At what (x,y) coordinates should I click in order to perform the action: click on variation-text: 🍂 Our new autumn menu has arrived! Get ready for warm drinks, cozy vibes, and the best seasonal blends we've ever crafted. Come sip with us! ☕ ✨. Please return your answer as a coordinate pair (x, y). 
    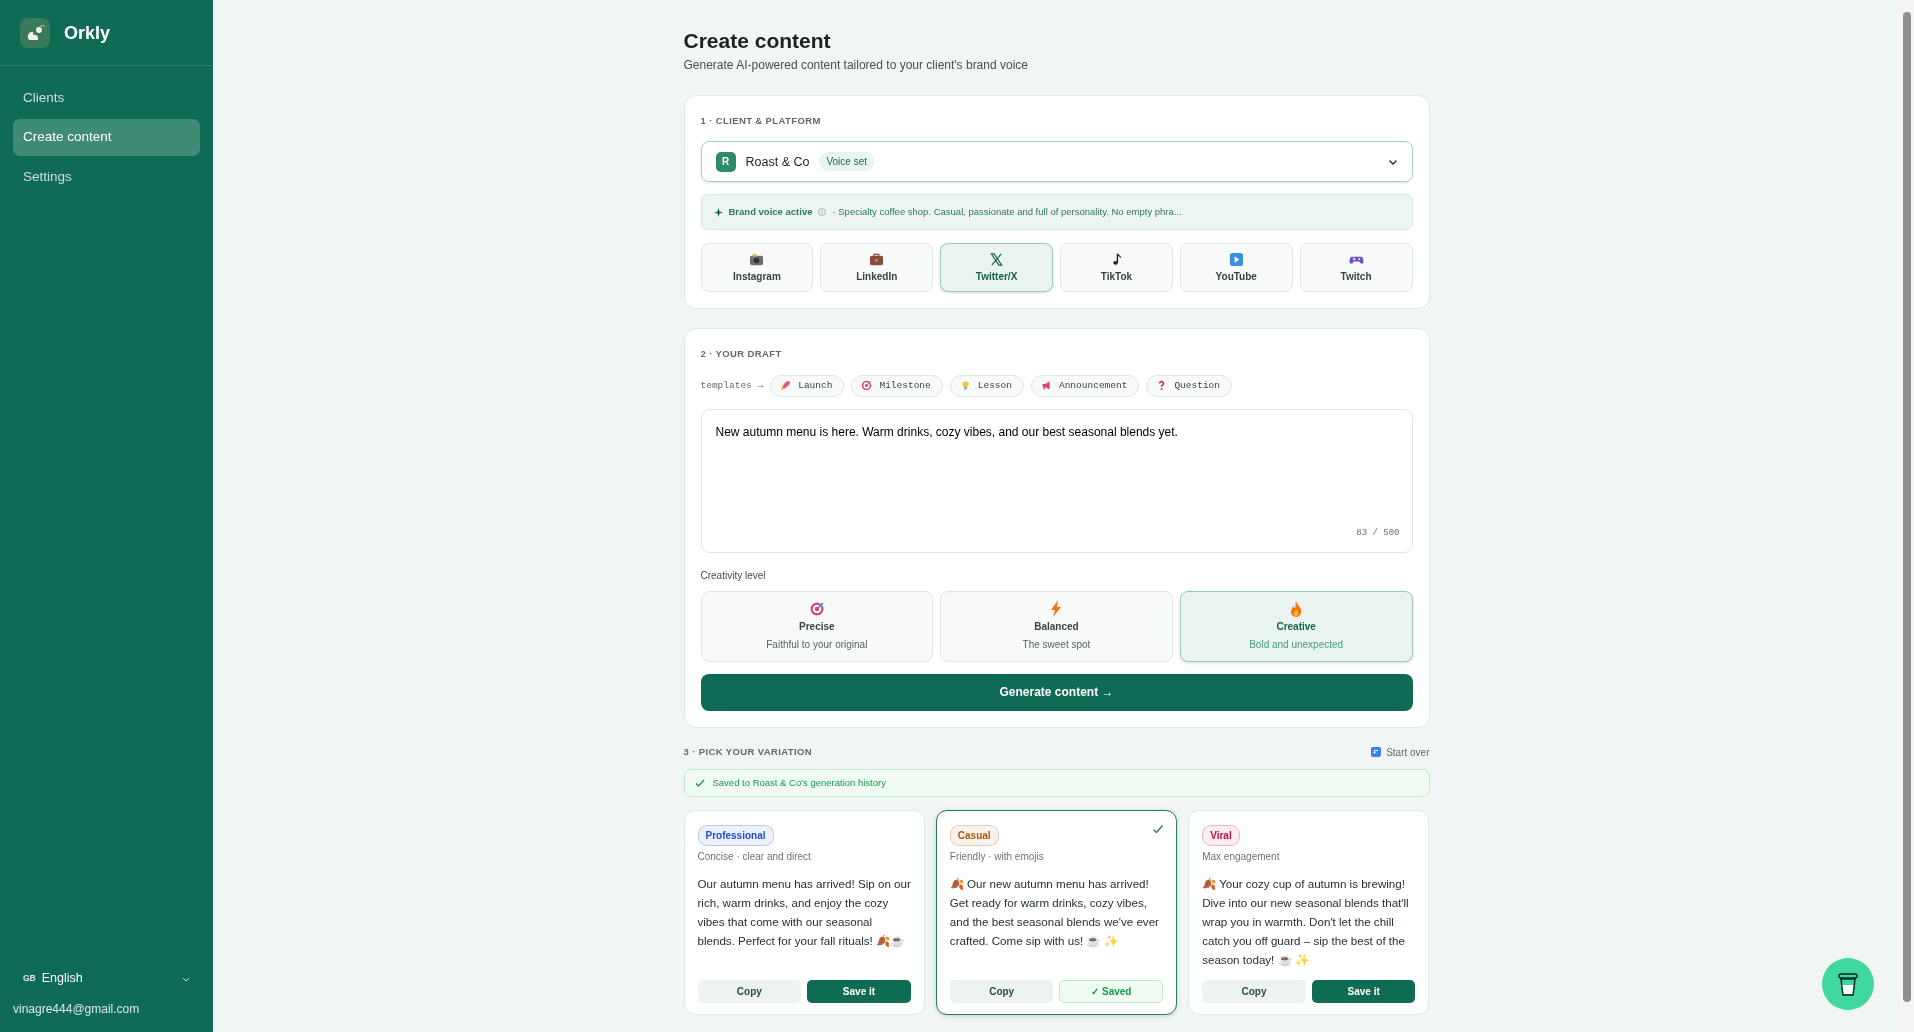
    Looking at the image, I should click on (1054, 912).